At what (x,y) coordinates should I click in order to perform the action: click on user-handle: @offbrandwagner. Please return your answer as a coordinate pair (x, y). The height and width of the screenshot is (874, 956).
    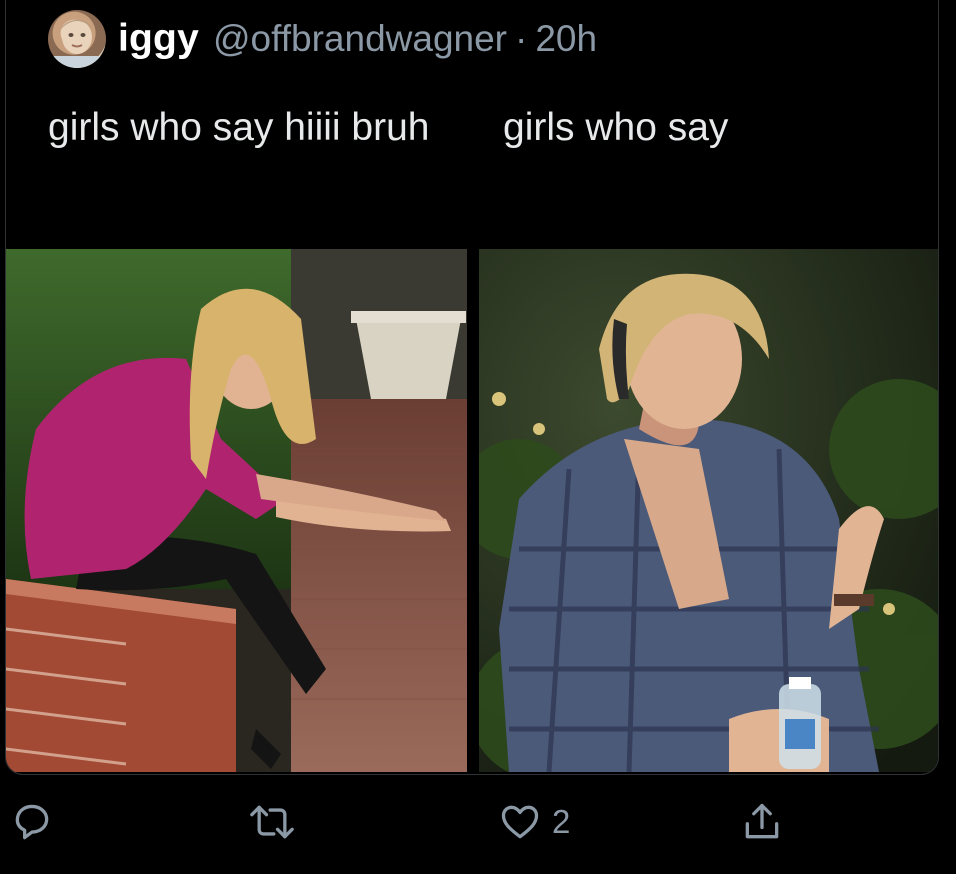
    Looking at the image, I should click on (360, 39).